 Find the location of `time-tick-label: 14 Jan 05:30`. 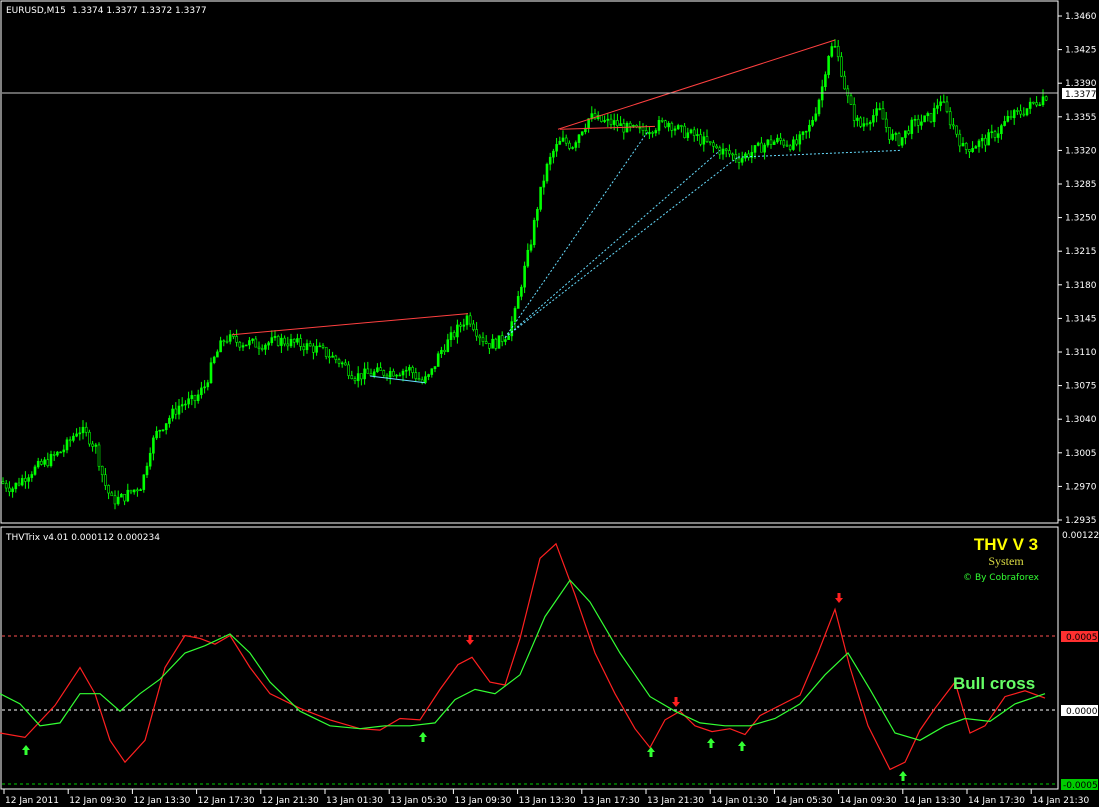

time-tick-label: 14 Jan 05:30 is located at coordinates (803, 801).